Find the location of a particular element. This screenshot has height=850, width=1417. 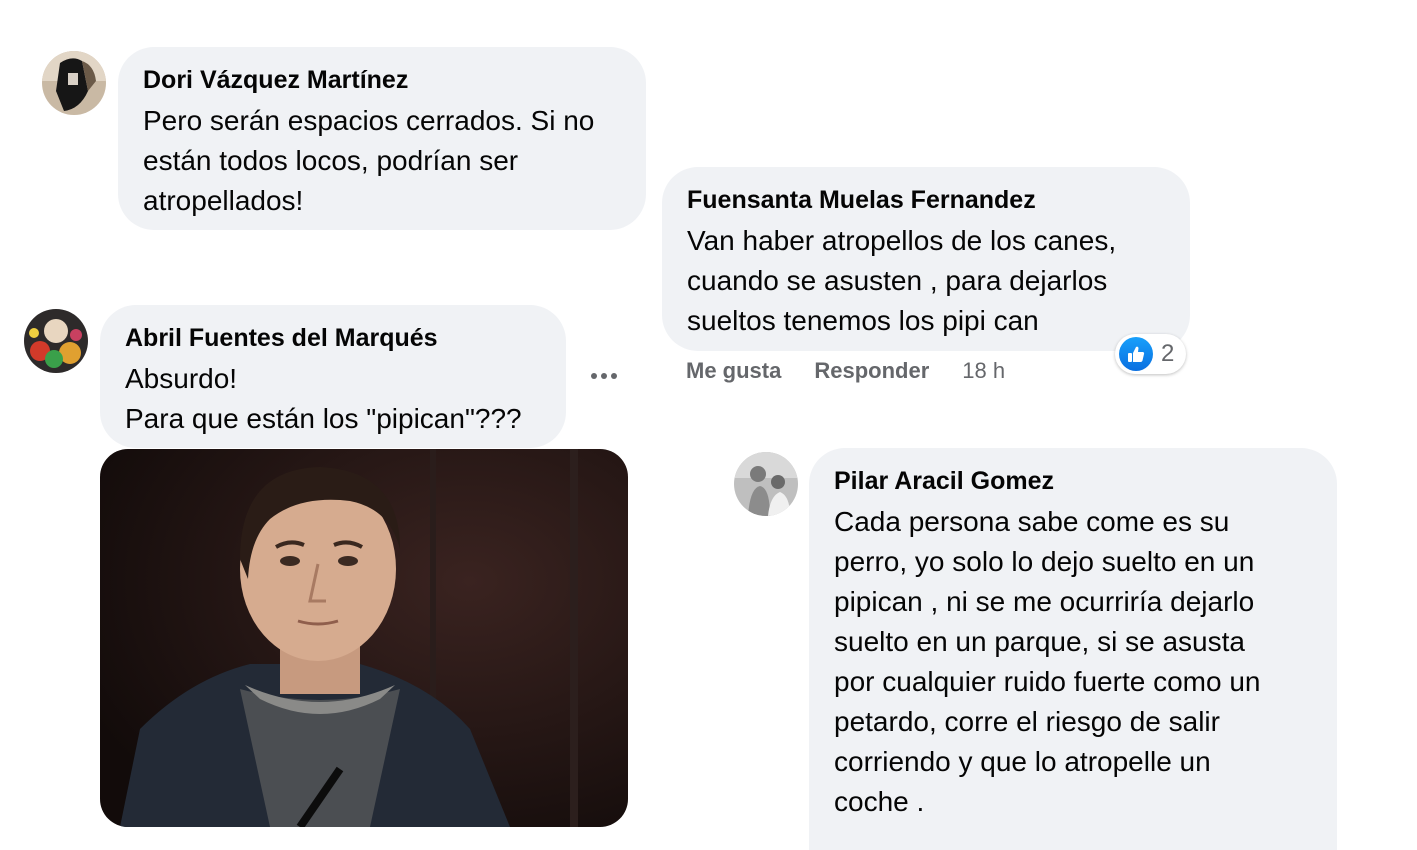

comment-author: Abril Fuentes del Marqués is located at coordinates (333, 338).